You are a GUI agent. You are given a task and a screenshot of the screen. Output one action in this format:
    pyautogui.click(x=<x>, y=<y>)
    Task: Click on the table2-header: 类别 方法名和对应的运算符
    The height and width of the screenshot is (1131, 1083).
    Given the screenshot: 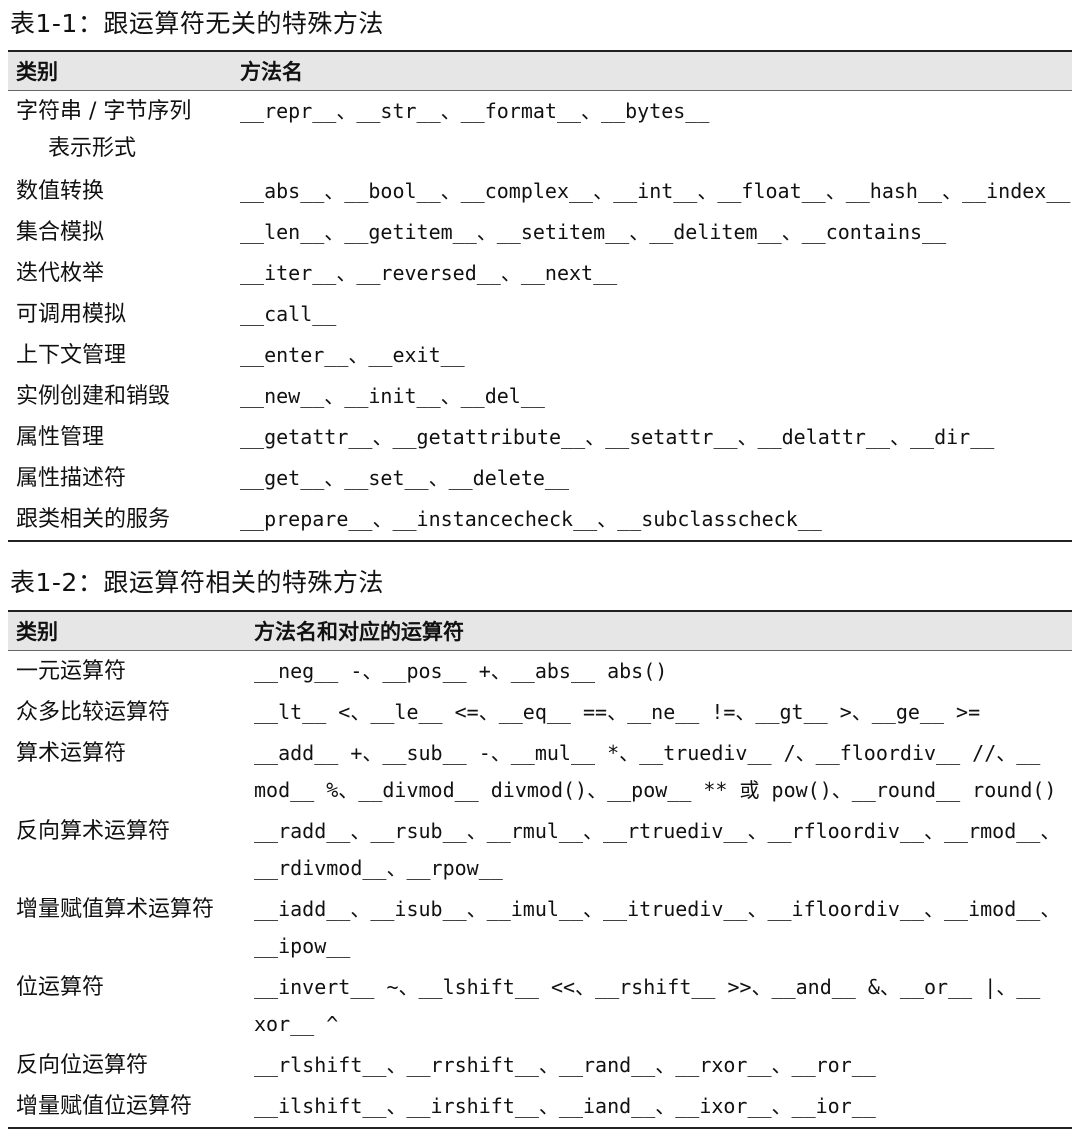 What is the action you would take?
    pyautogui.click(x=540, y=631)
    